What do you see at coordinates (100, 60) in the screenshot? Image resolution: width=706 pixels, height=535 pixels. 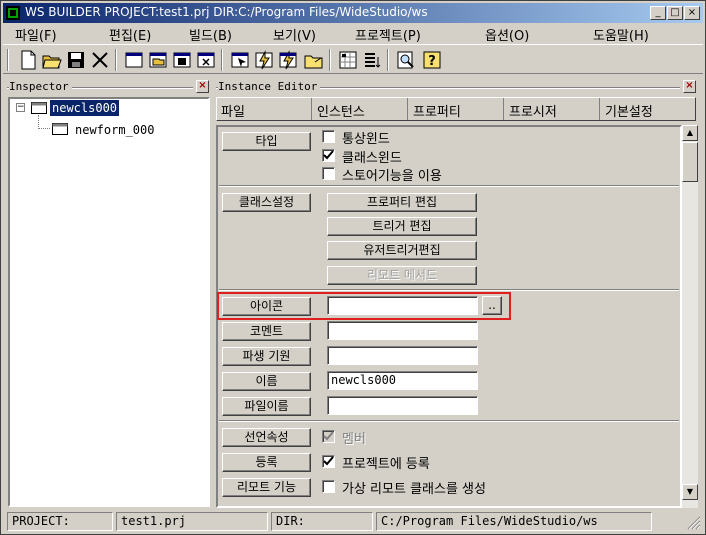 I see `cut-icon` at bounding box center [100, 60].